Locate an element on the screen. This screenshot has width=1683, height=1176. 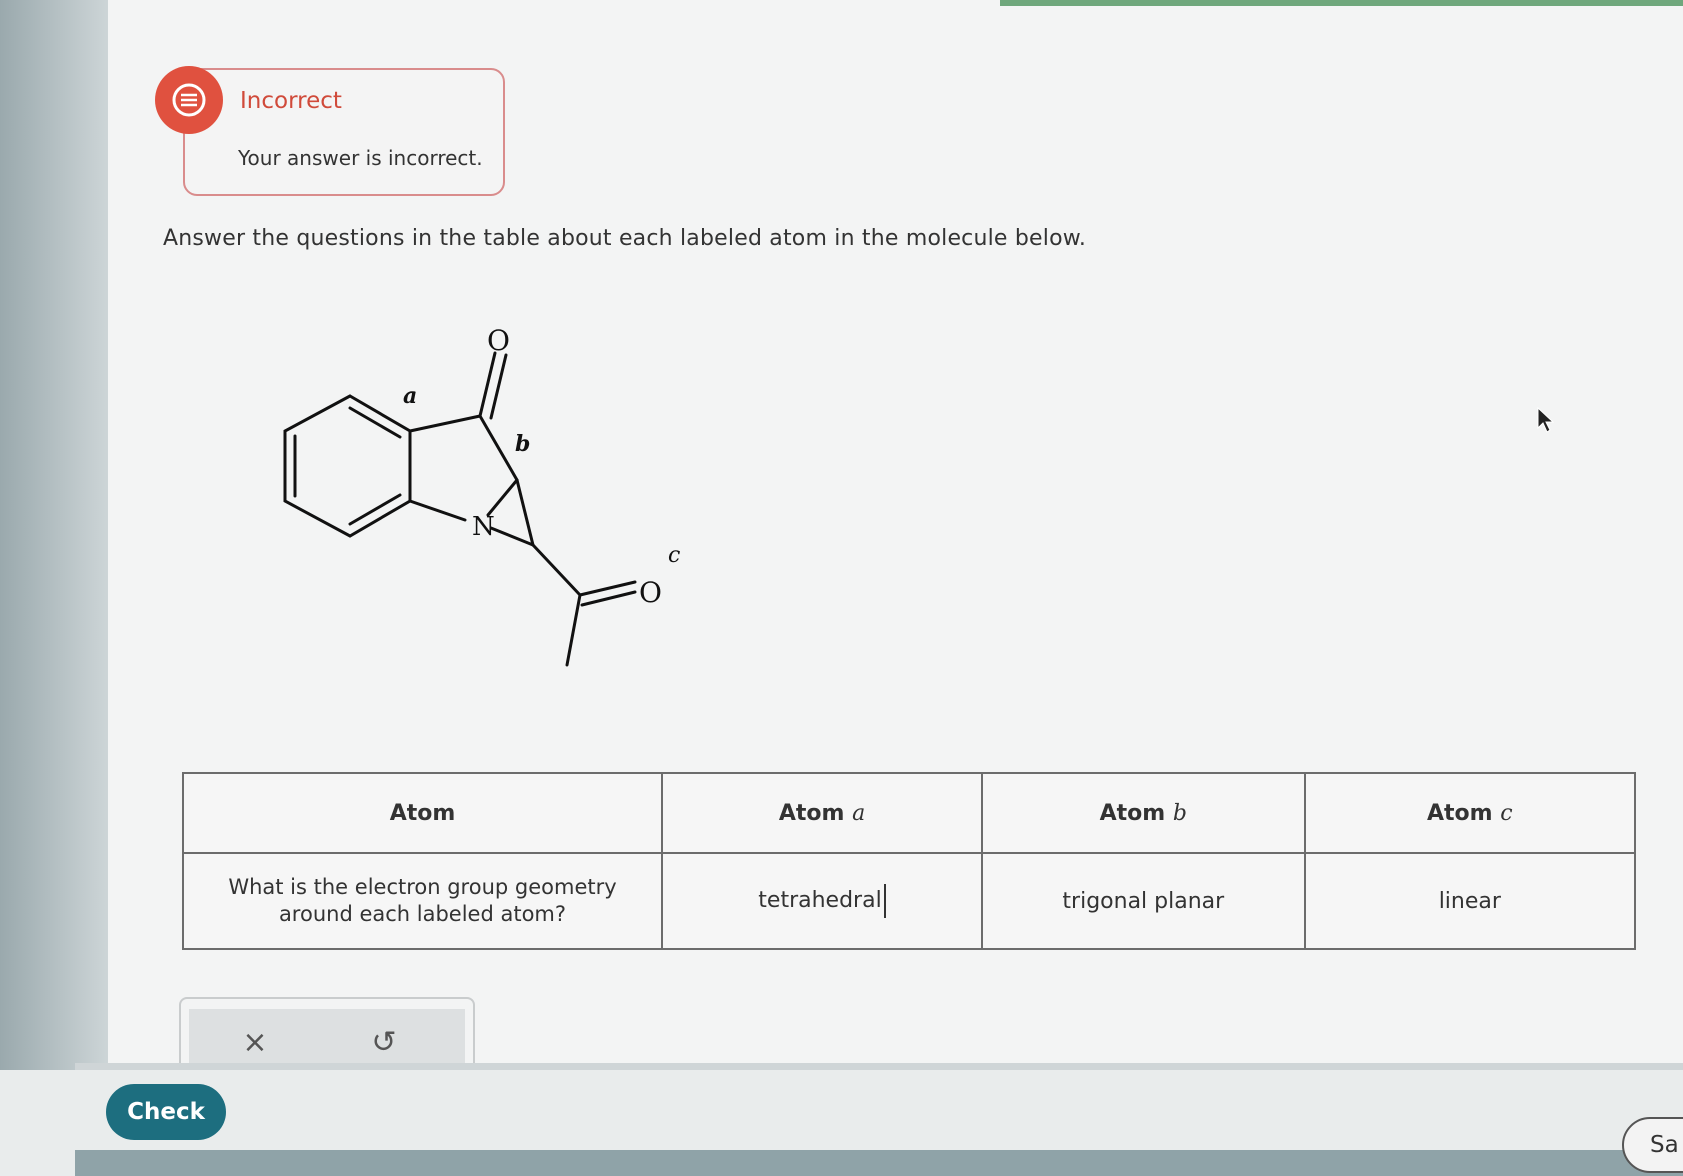
benzene-ring is located at coordinates (347, 466).